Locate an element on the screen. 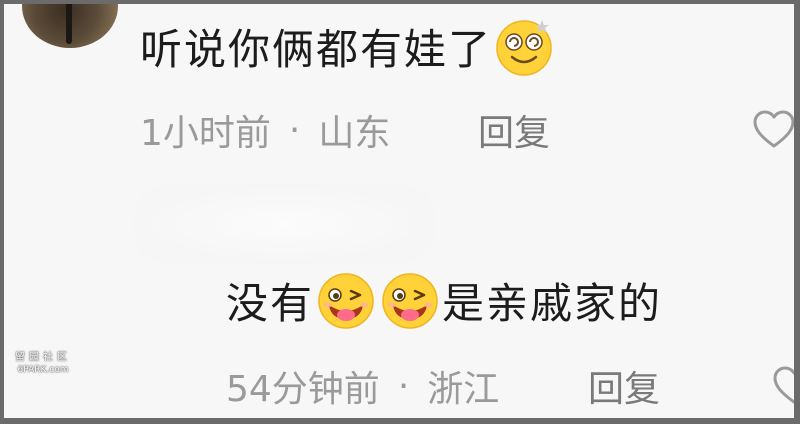 The image size is (800, 424). comment-text-content: 听说你俩都有娃了 is located at coordinates (316, 49).